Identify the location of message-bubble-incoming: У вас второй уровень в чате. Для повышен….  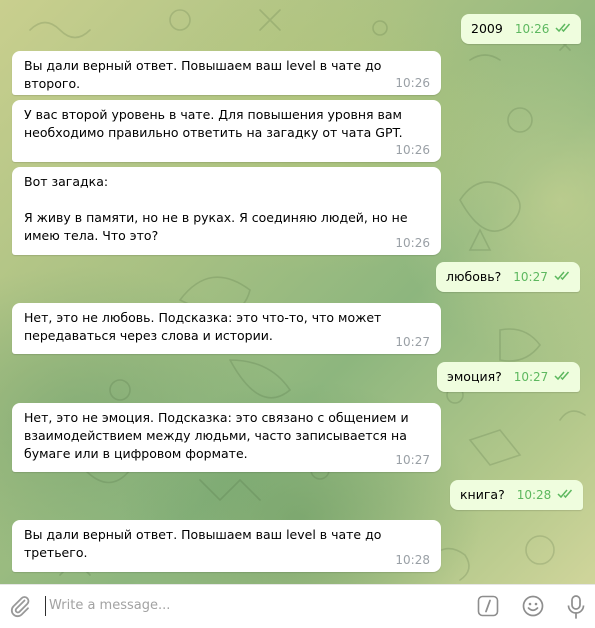
(226, 131).